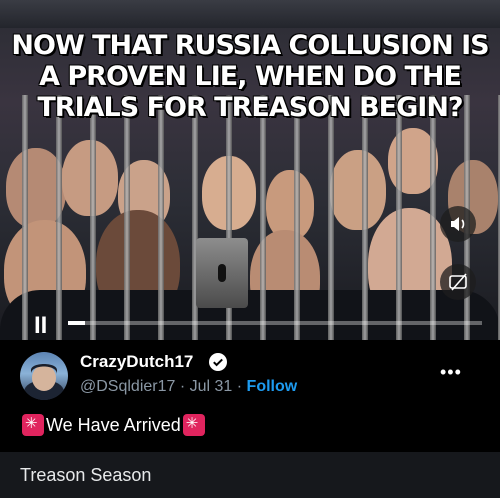  I want to click on pause-button: II, so click(40, 326).